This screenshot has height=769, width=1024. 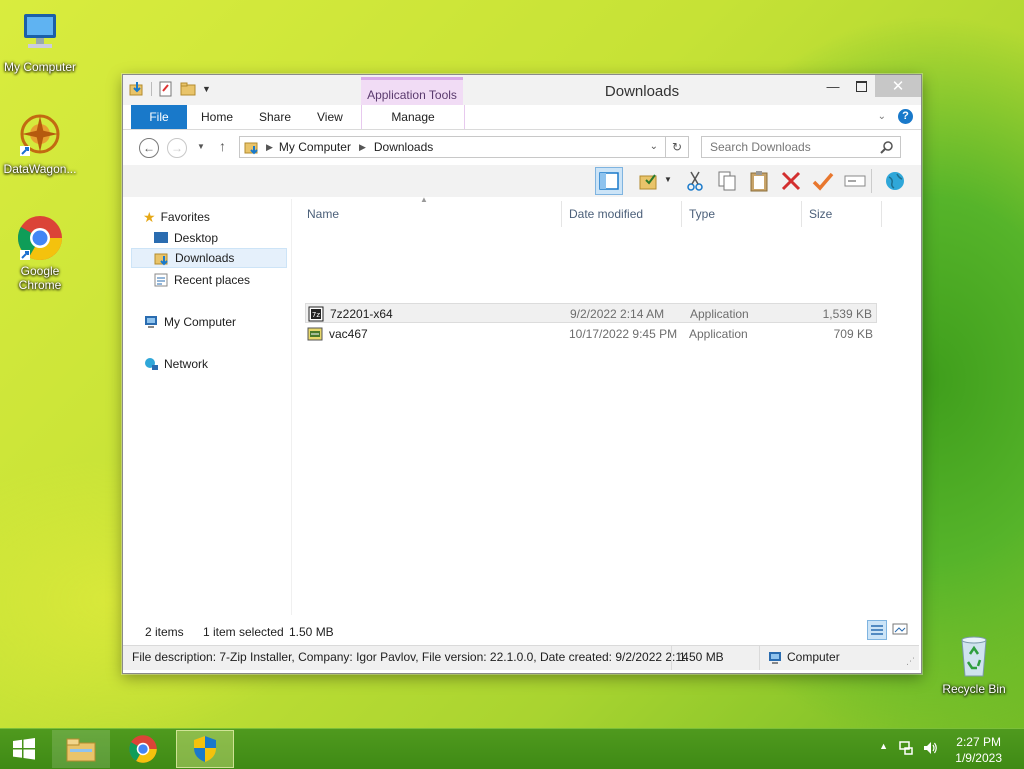 I want to click on details-view-button, so click(x=877, y=630).